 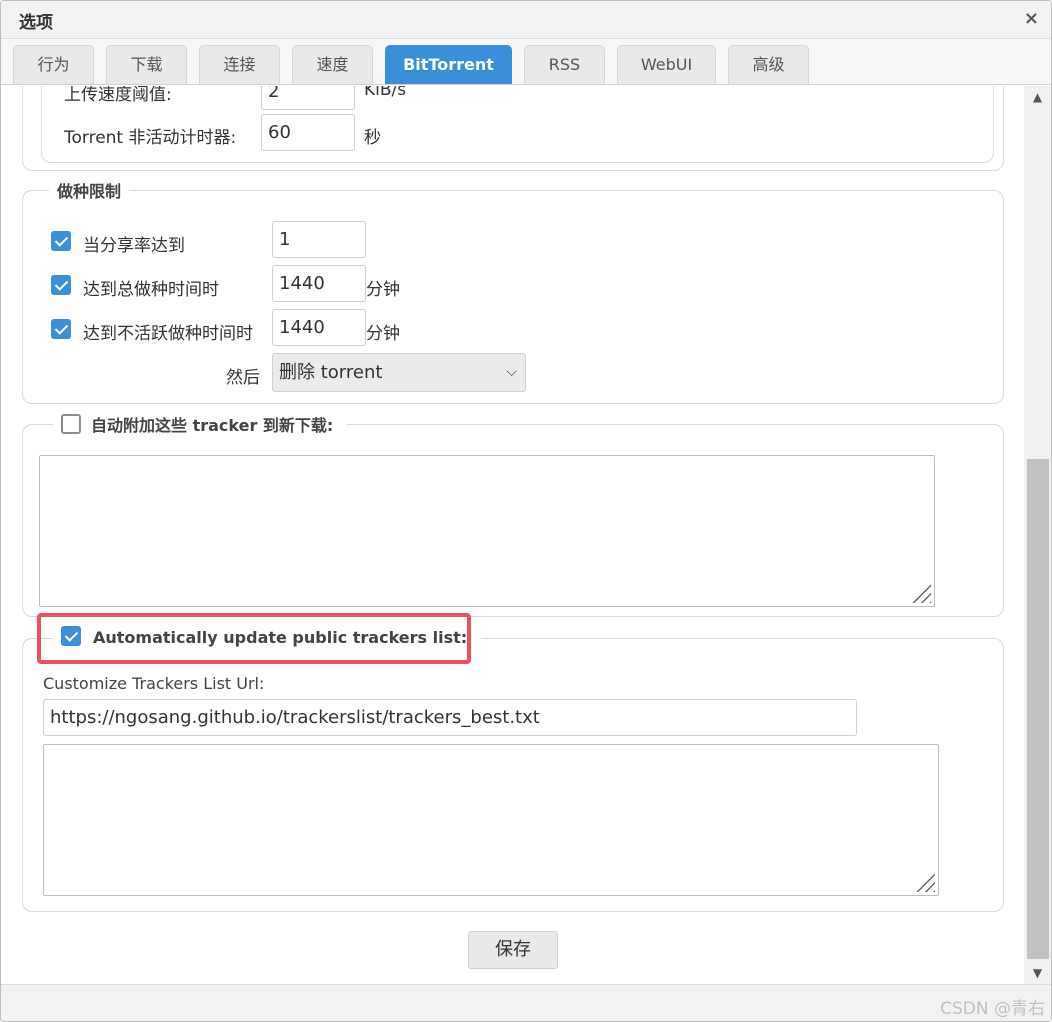 I want to click on then-label: 然后, so click(x=243, y=378).